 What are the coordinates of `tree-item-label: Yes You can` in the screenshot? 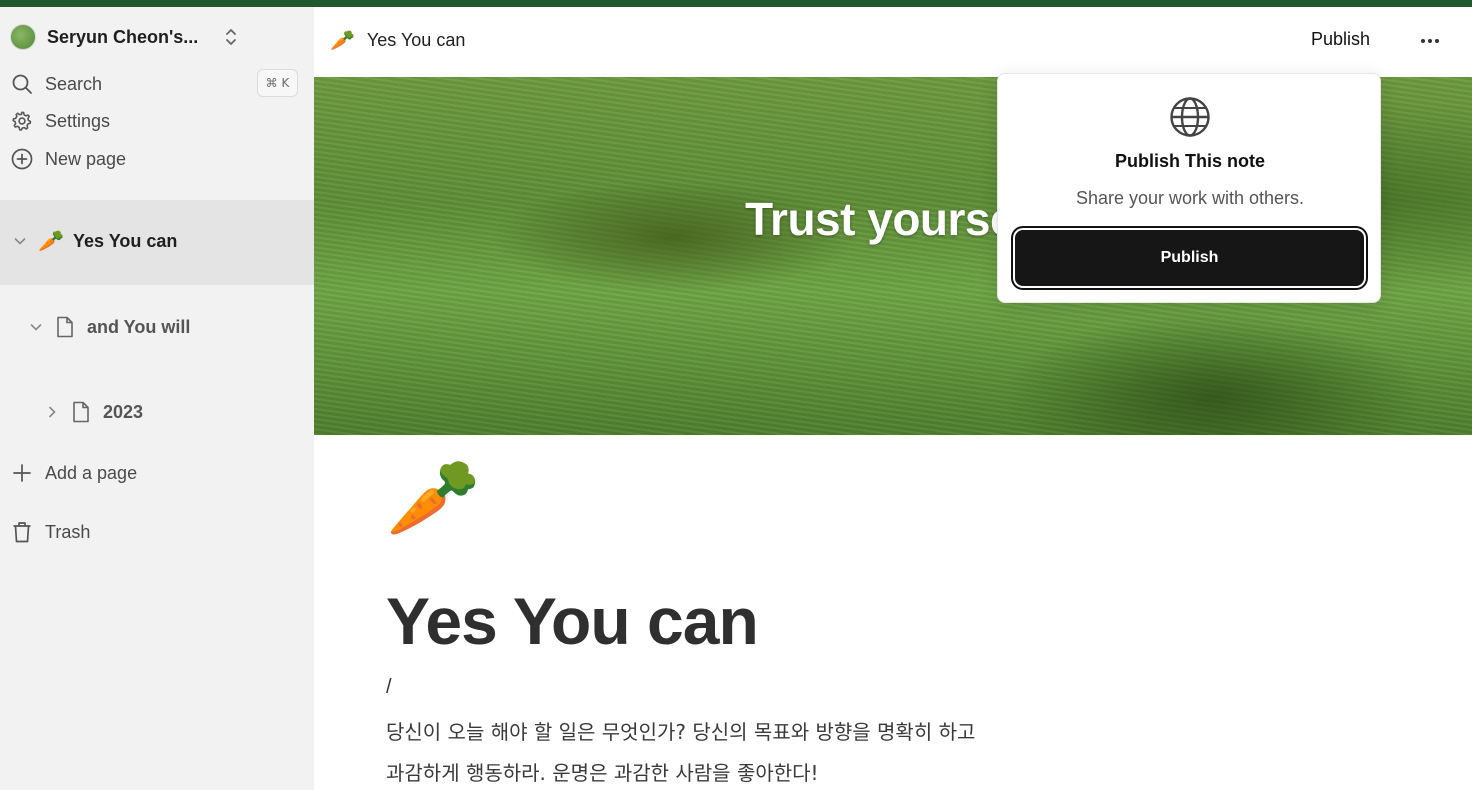 It's located at (125, 240).